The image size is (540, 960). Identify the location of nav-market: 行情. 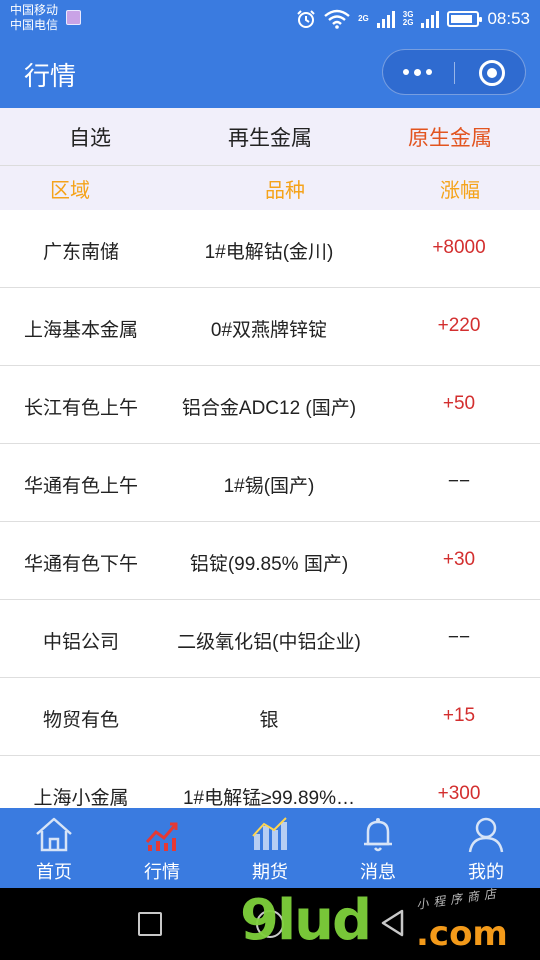
(162, 848).